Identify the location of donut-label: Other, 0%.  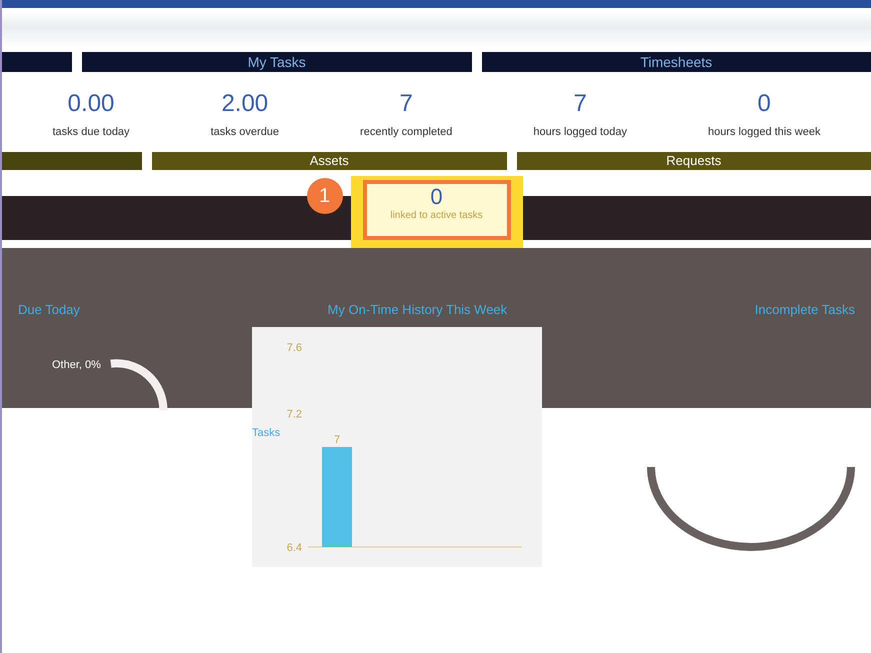
(76, 365).